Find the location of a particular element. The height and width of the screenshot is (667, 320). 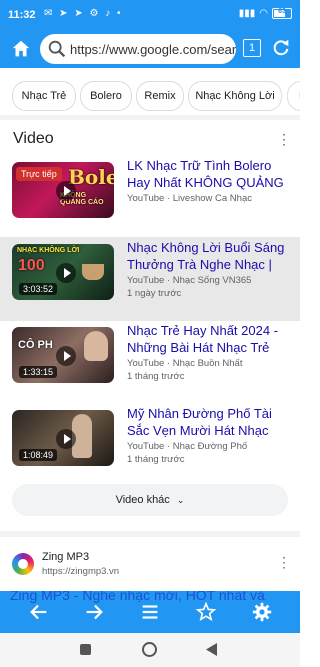

video-duration: 1:33:15 is located at coordinates (38, 372).